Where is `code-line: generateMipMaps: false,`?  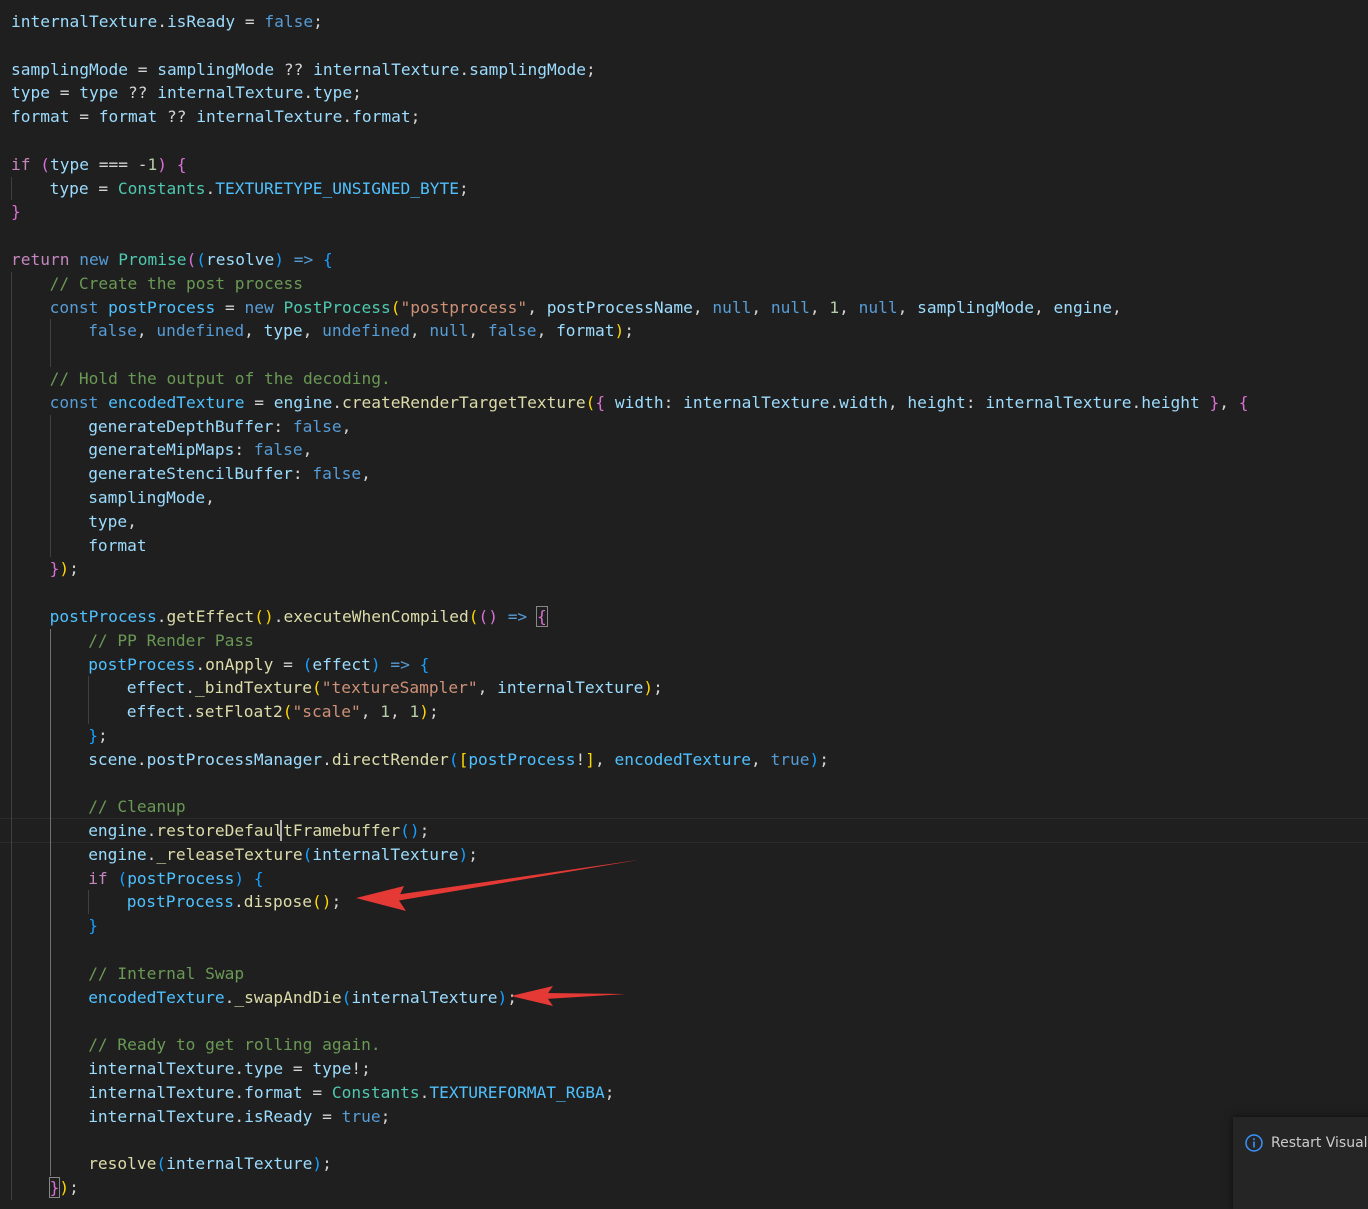
code-line: generateMipMaps: false, is located at coordinates (629, 450).